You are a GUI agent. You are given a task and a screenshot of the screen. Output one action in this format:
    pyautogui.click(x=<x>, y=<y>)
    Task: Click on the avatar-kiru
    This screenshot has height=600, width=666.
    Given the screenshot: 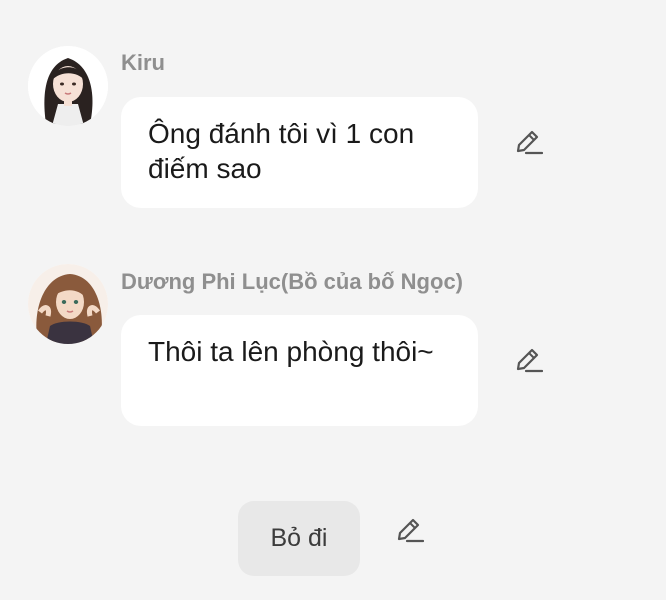 What is the action you would take?
    pyautogui.click(x=68, y=86)
    